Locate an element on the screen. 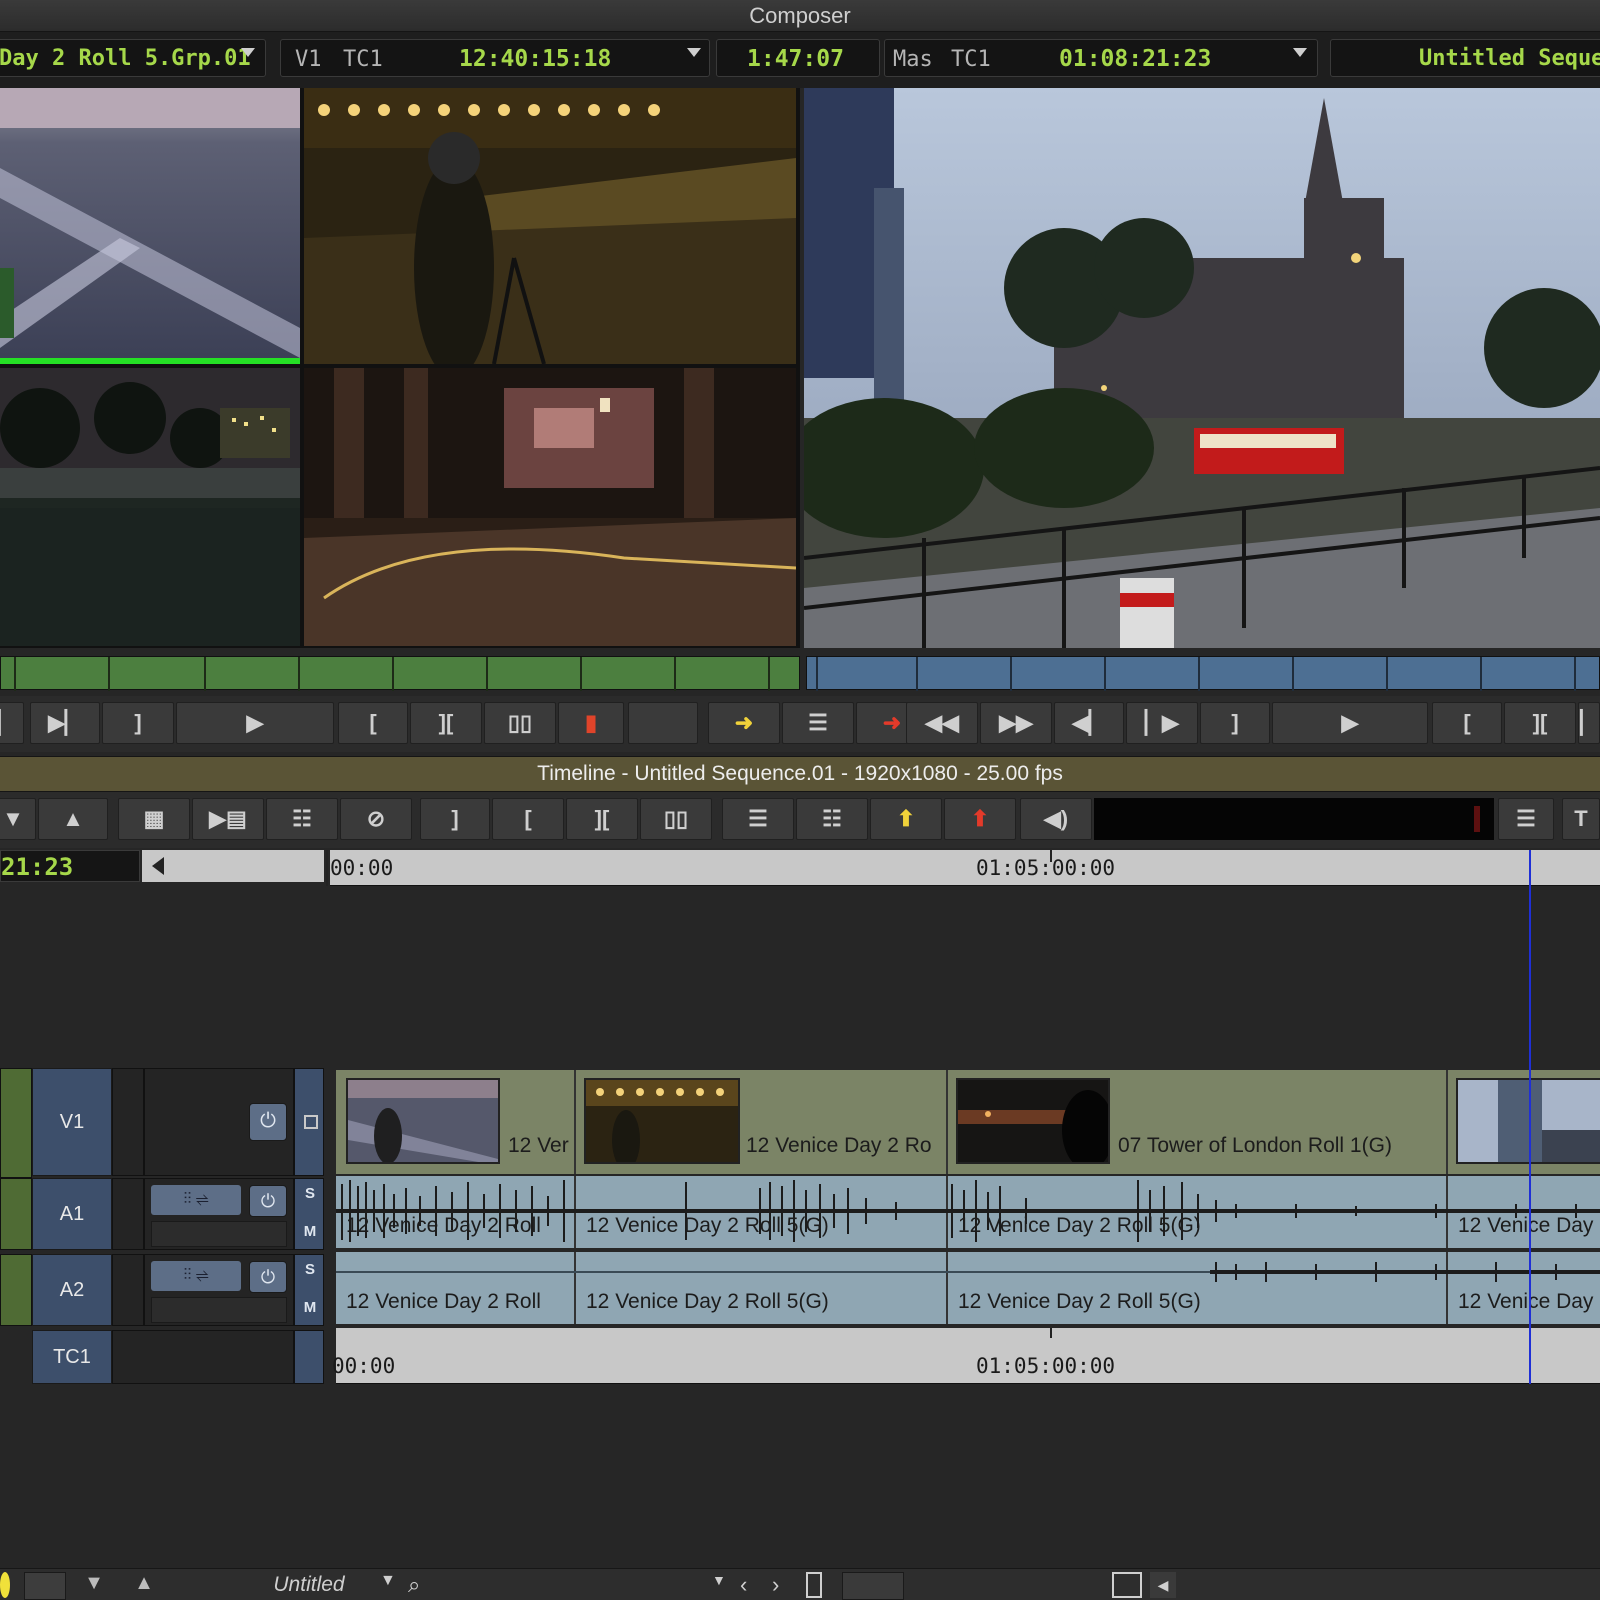 The height and width of the screenshot is (1600, 1600). v1-monitor-cell is located at coordinates (309, 1122).